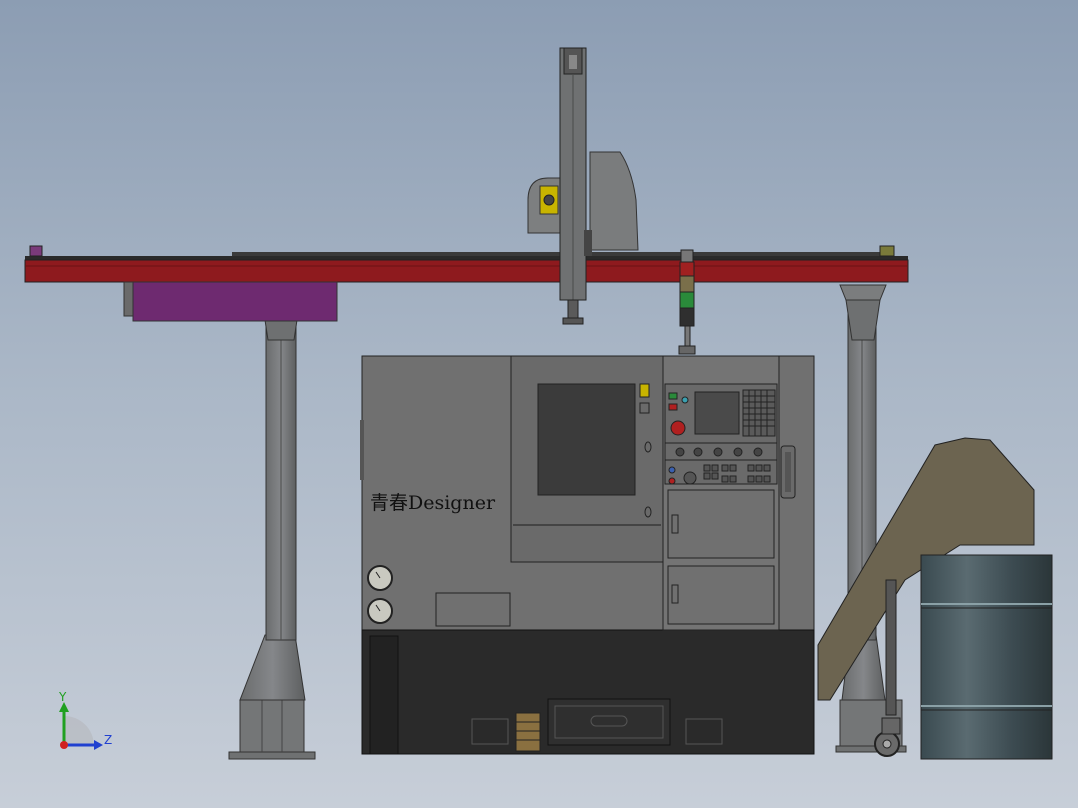 This screenshot has height=808, width=1078. What do you see at coordinates (721, 595) in the screenshot?
I see `panel-door-lower` at bounding box center [721, 595].